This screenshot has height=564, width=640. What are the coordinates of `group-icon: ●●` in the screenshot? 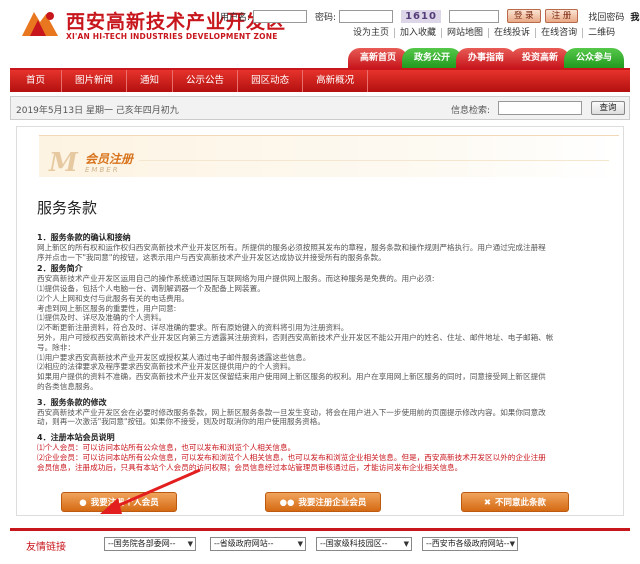 It's located at (287, 503).